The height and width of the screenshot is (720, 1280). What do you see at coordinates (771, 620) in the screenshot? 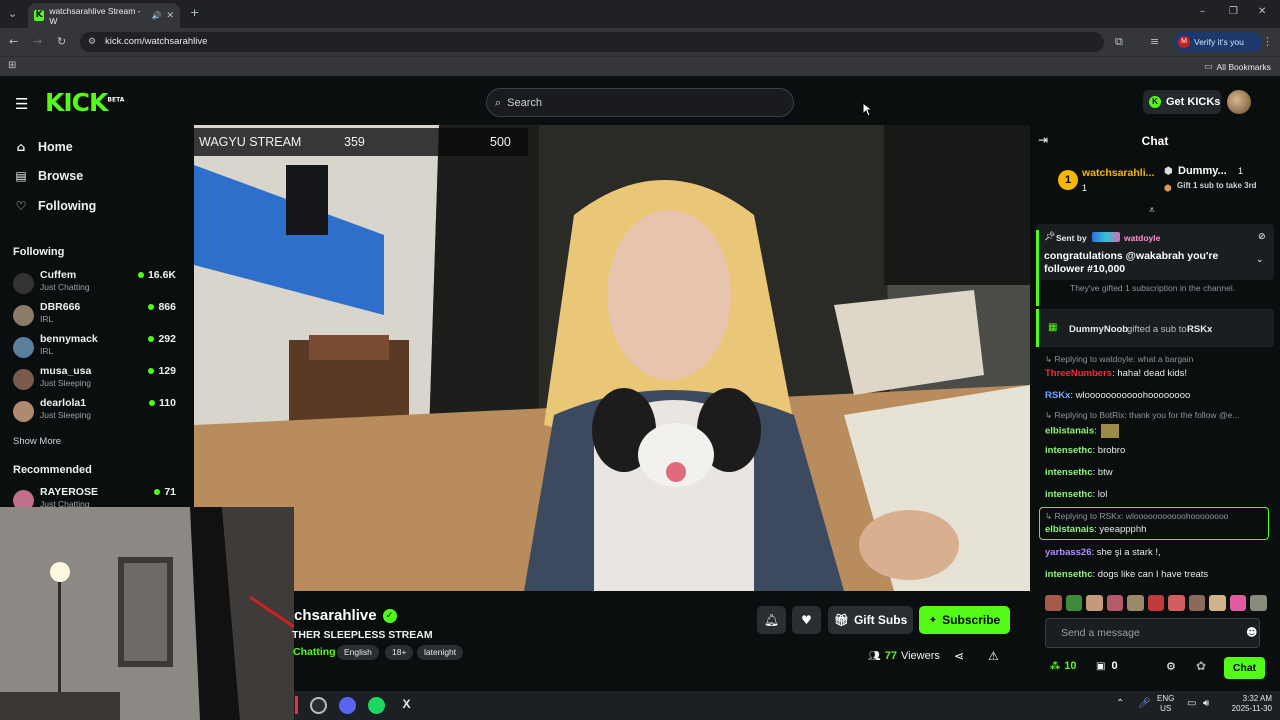
I see `notification-bell-button: 🔔︎` at bounding box center [771, 620].